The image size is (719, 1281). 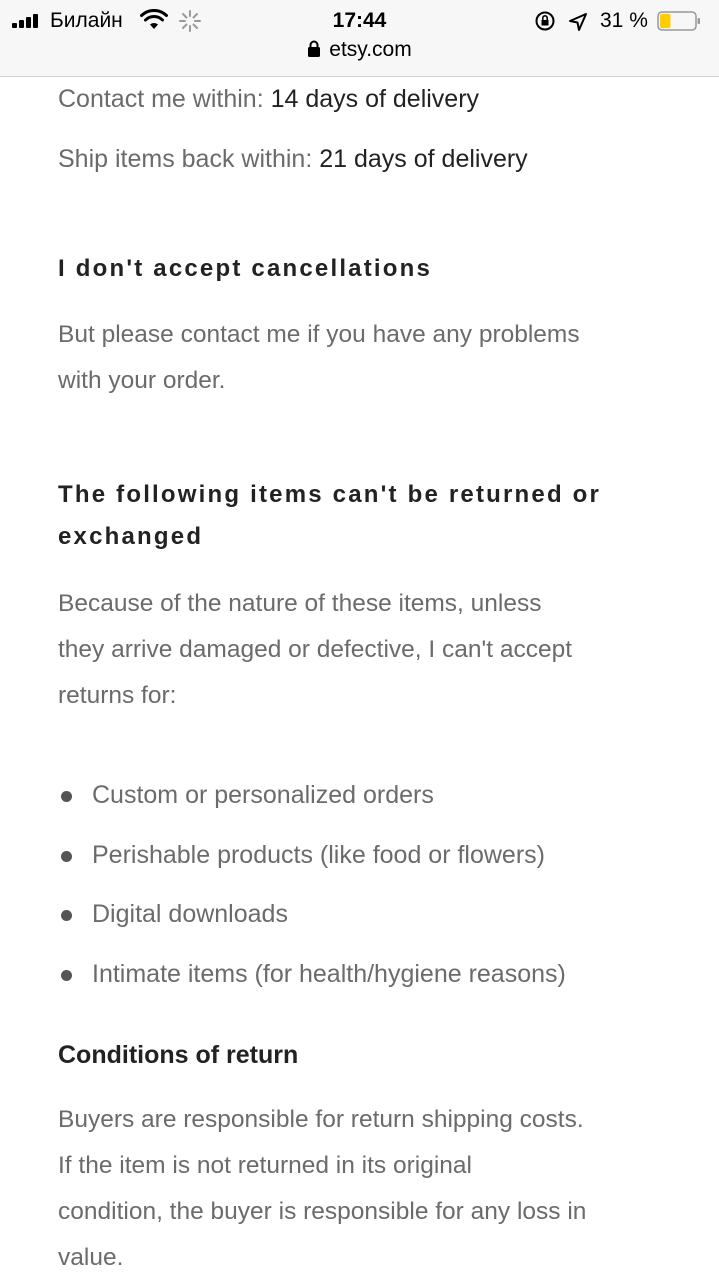 I want to click on ship-back-value: 21 days of delivery, so click(x=423, y=159).